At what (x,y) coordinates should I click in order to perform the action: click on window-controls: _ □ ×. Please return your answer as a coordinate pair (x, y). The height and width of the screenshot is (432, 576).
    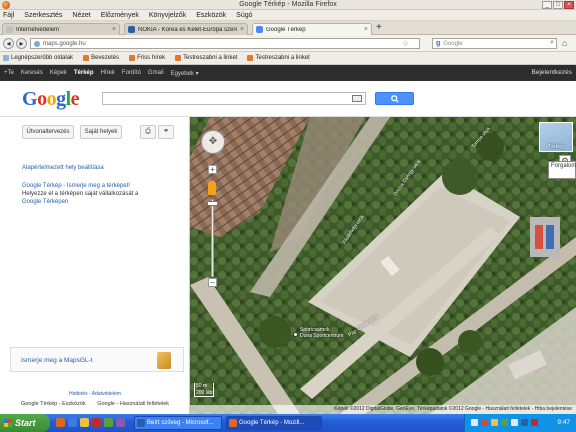
    Looking at the image, I should click on (558, 5).